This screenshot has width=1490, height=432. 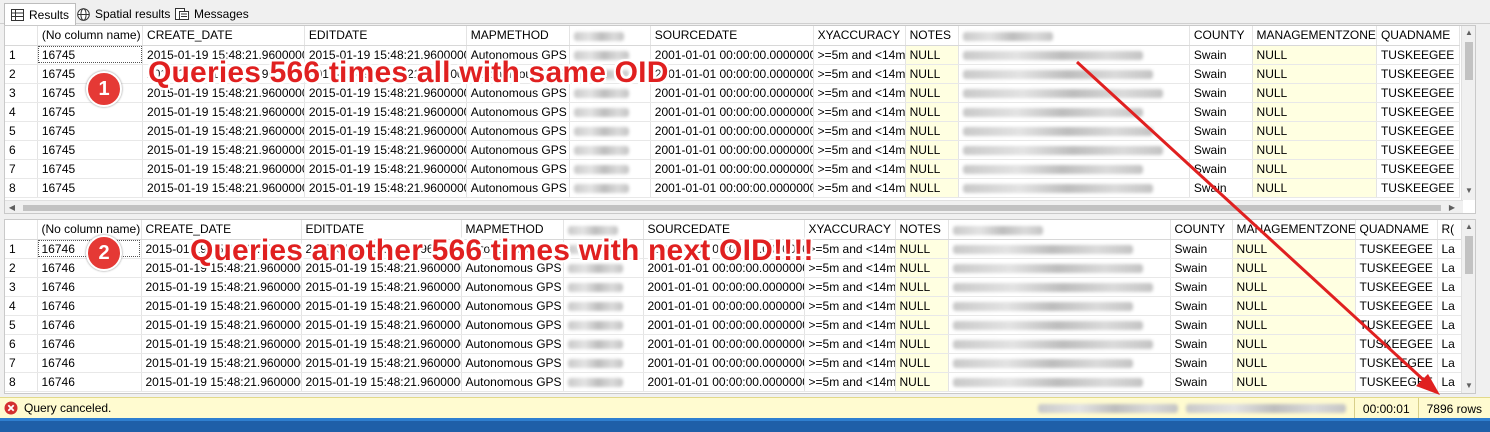 I want to click on row-number: 3, so click(x=21, y=287).